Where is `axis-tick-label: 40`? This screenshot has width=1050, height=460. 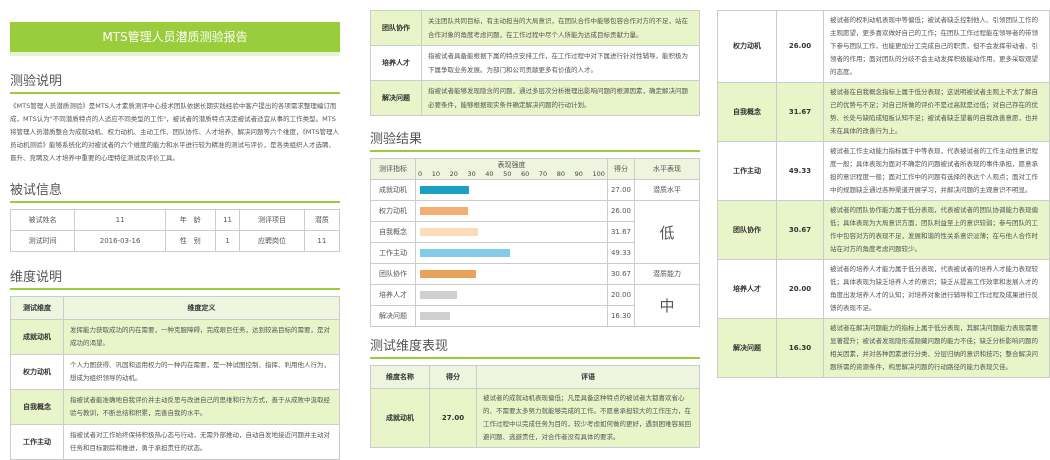
axis-tick-label: 40 is located at coordinates (489, 174).